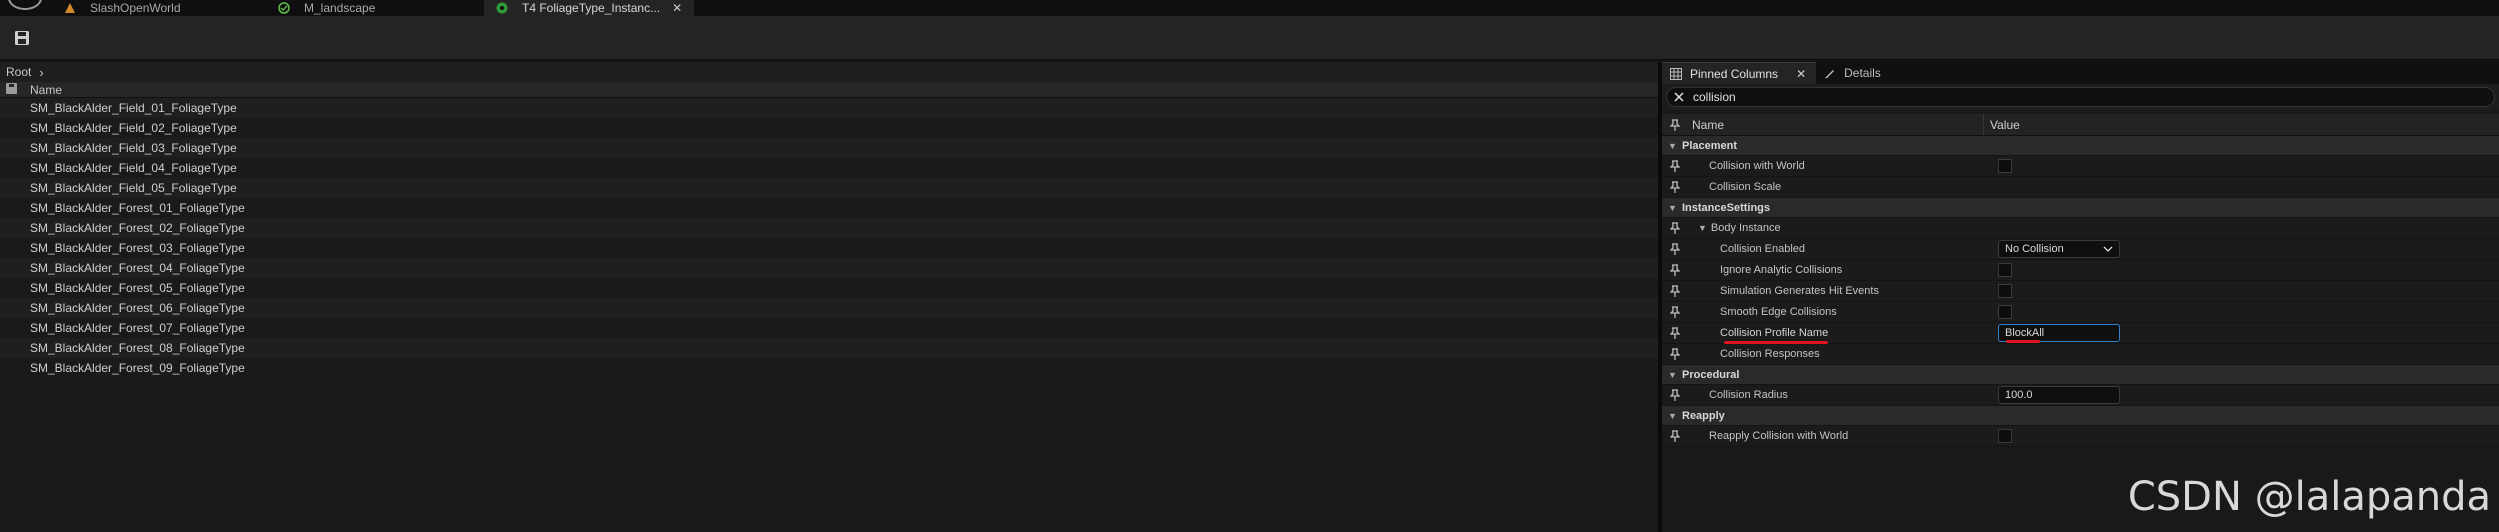  Describe the element at coordinates (2005, 166) in the screenshot. I see `collision-with-world-checkbox` at that location.